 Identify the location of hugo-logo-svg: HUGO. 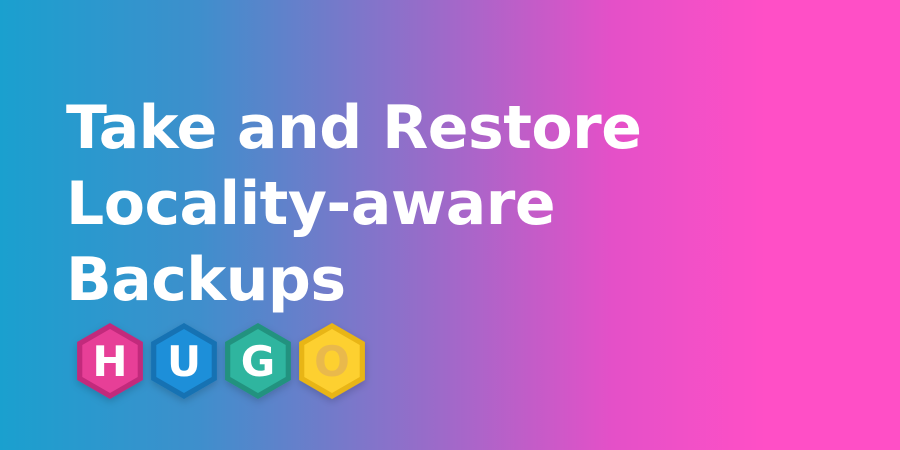
(221, 361).